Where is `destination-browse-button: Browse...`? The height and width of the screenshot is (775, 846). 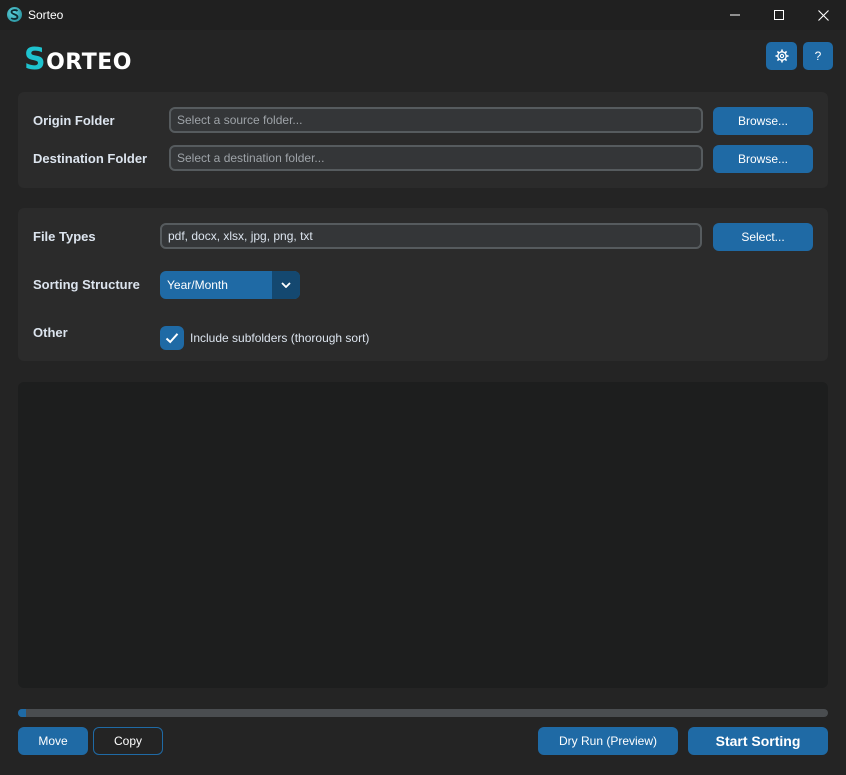
destination-browse-button: Browse... is located at coordinates (763, 159).